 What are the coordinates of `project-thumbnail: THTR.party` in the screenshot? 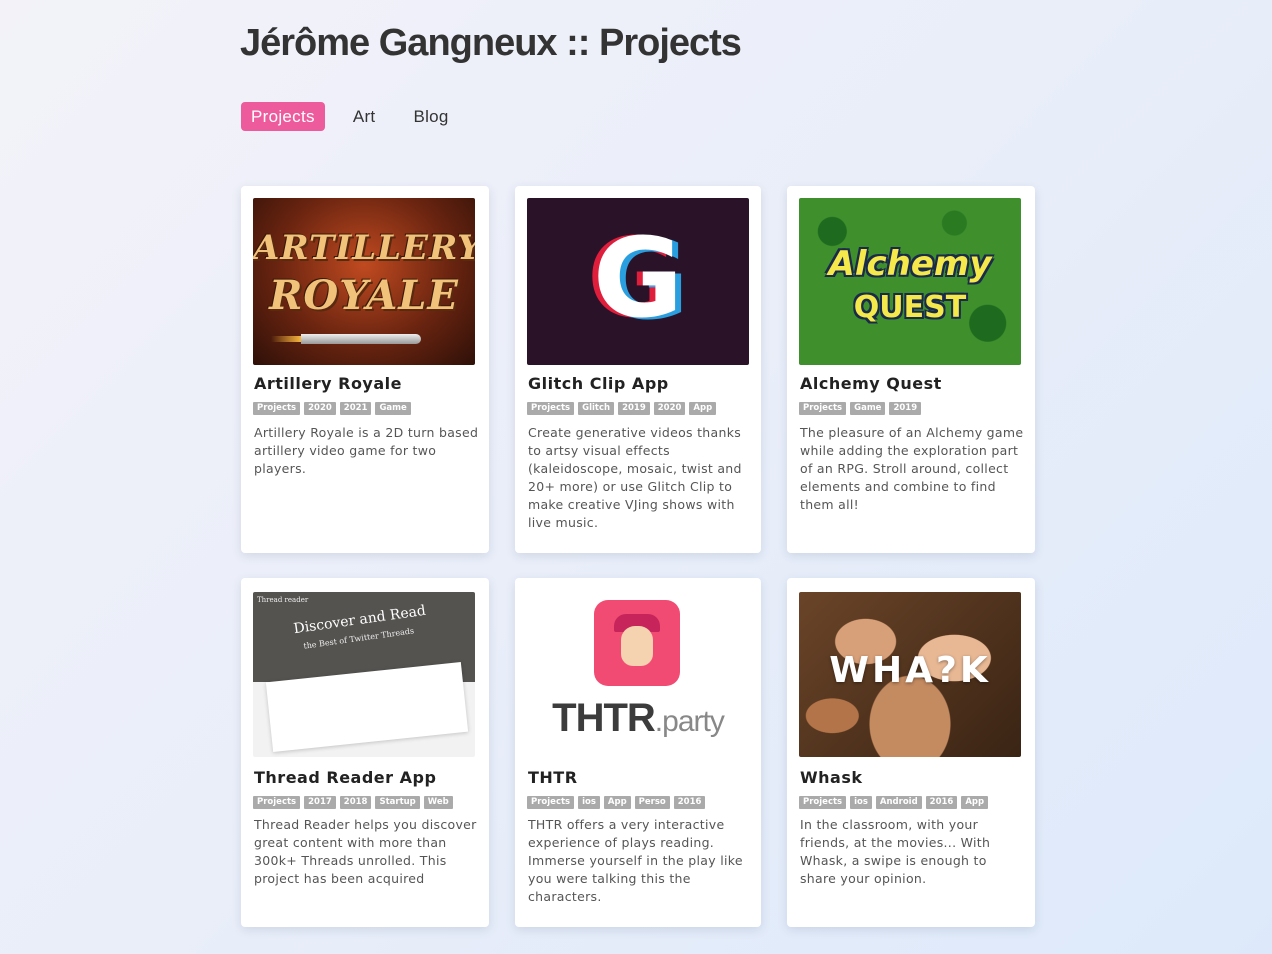 It's located at (638, 674).